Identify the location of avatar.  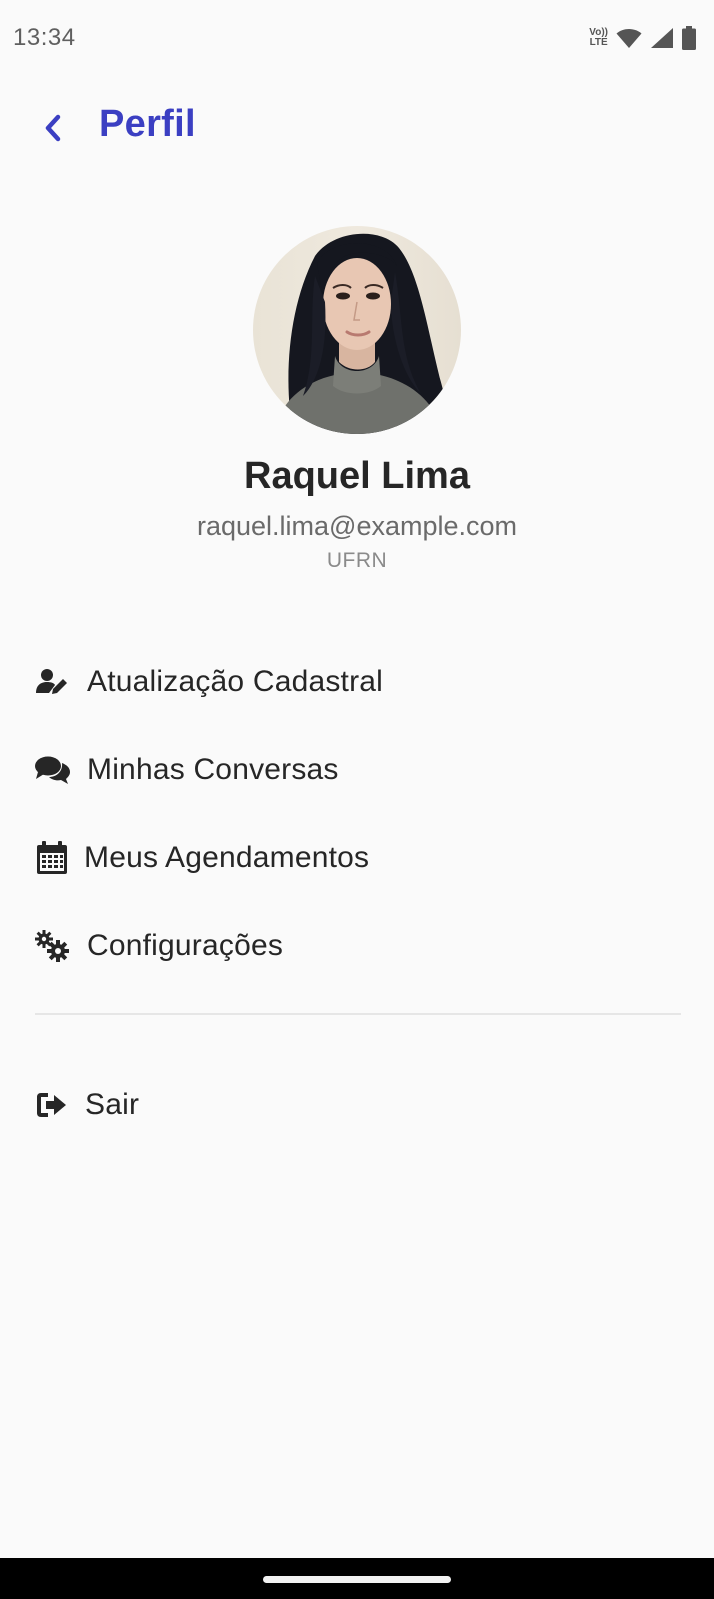
(357, 330).